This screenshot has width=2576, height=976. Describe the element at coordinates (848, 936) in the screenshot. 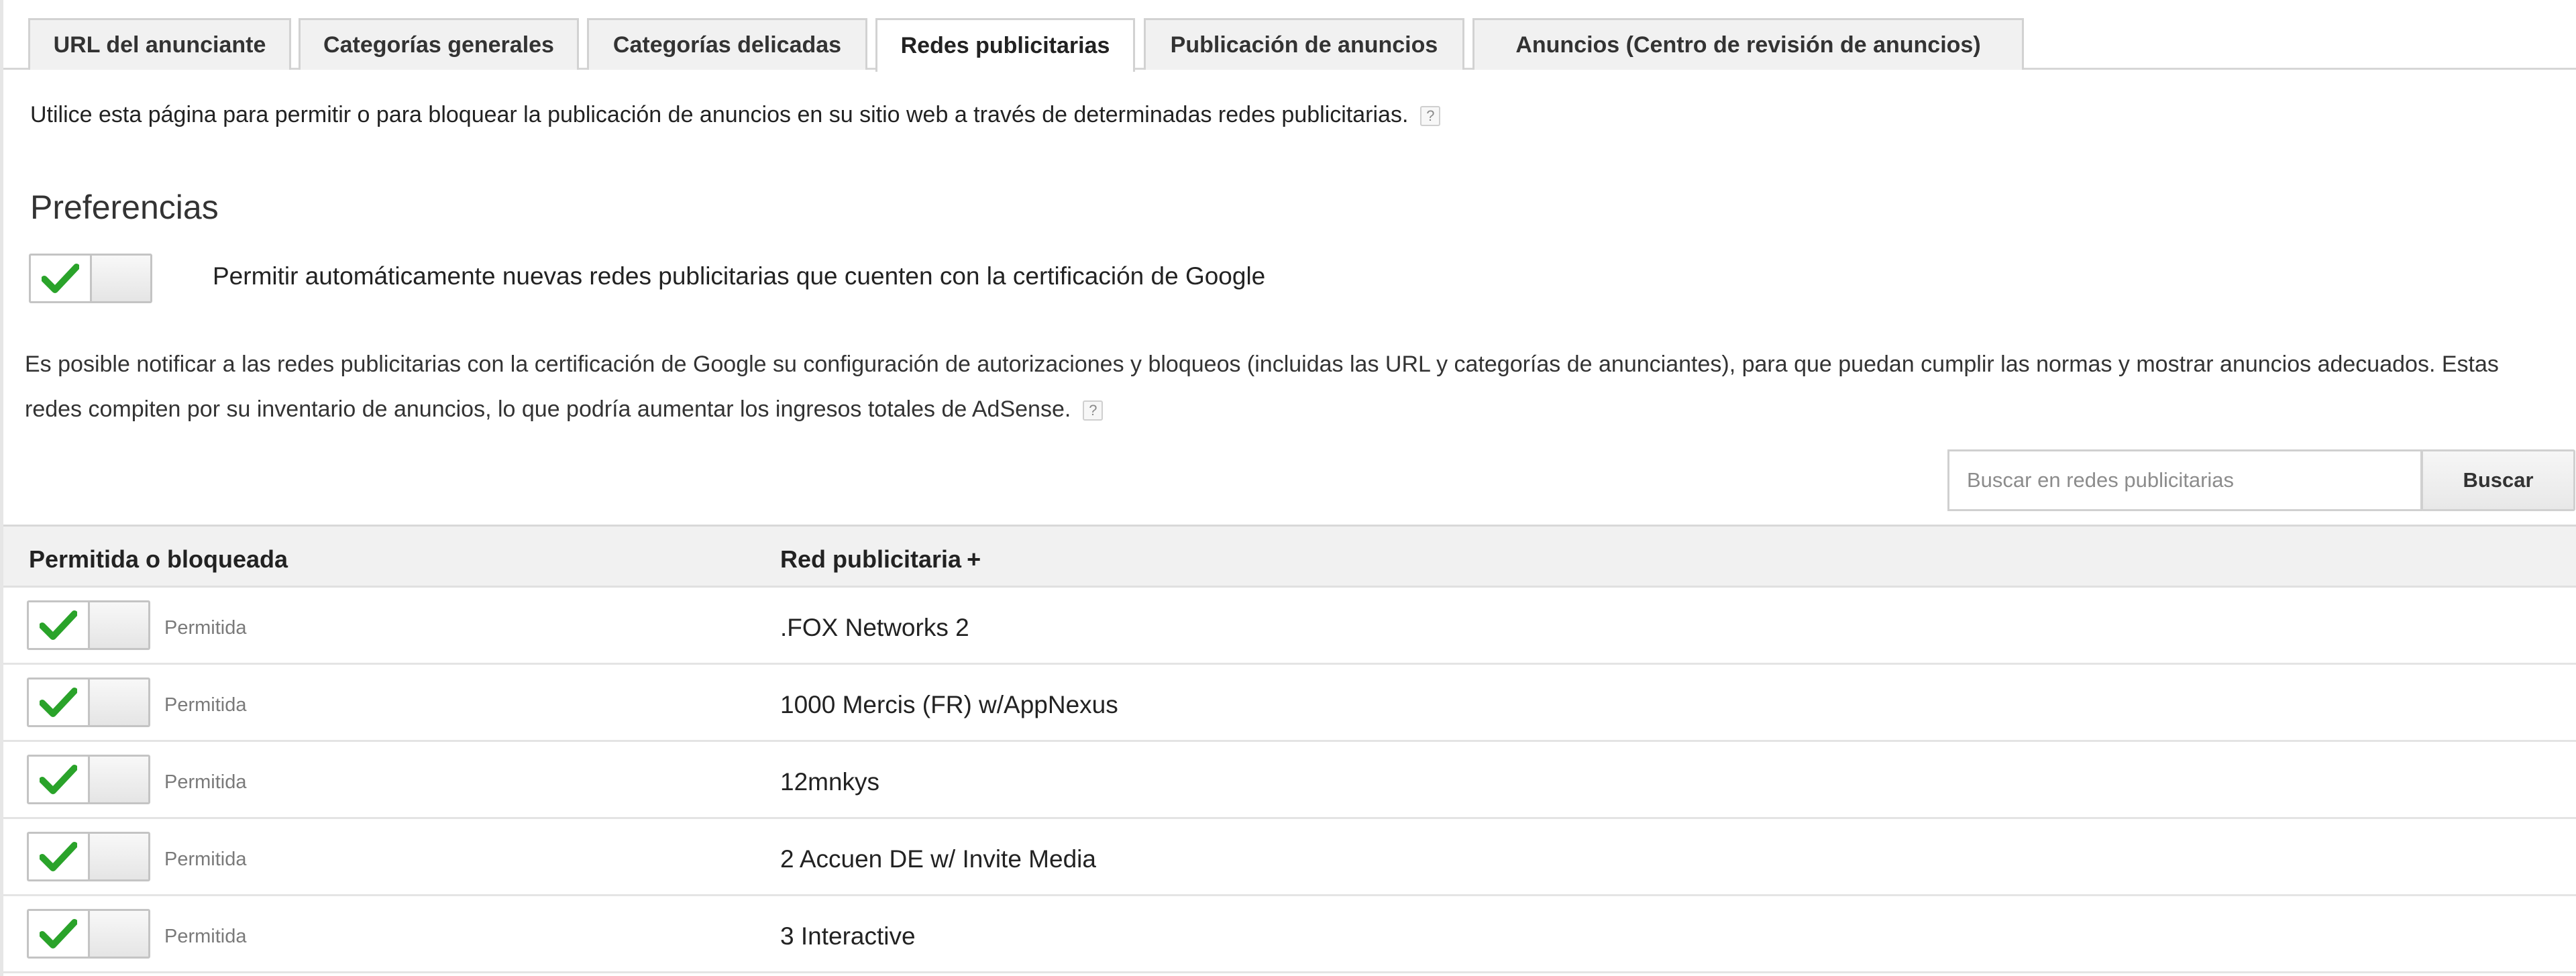

I see `network-name: 3 Interactive` at that location.